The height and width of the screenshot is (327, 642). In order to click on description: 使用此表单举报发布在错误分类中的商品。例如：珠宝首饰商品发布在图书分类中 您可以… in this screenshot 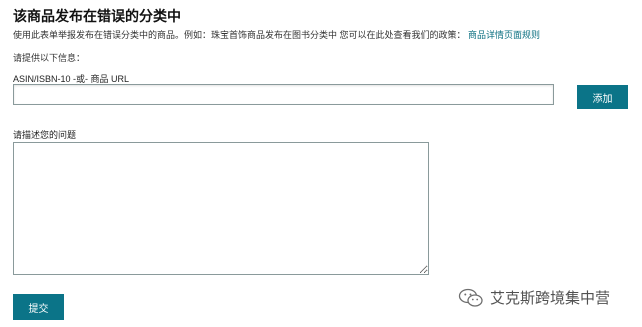, I will do `click(276, 34)`.